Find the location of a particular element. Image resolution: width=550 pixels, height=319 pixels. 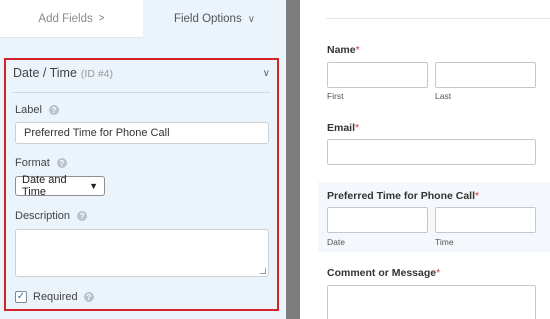

time-sub-label: Time is located at coordinates (444, 242).